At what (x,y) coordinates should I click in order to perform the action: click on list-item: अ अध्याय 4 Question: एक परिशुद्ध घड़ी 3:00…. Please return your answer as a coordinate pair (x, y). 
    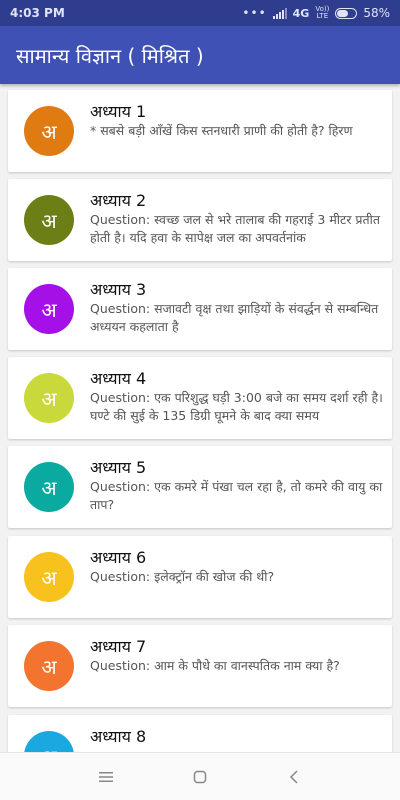
    Looking at the image, I should click on (200, 398).